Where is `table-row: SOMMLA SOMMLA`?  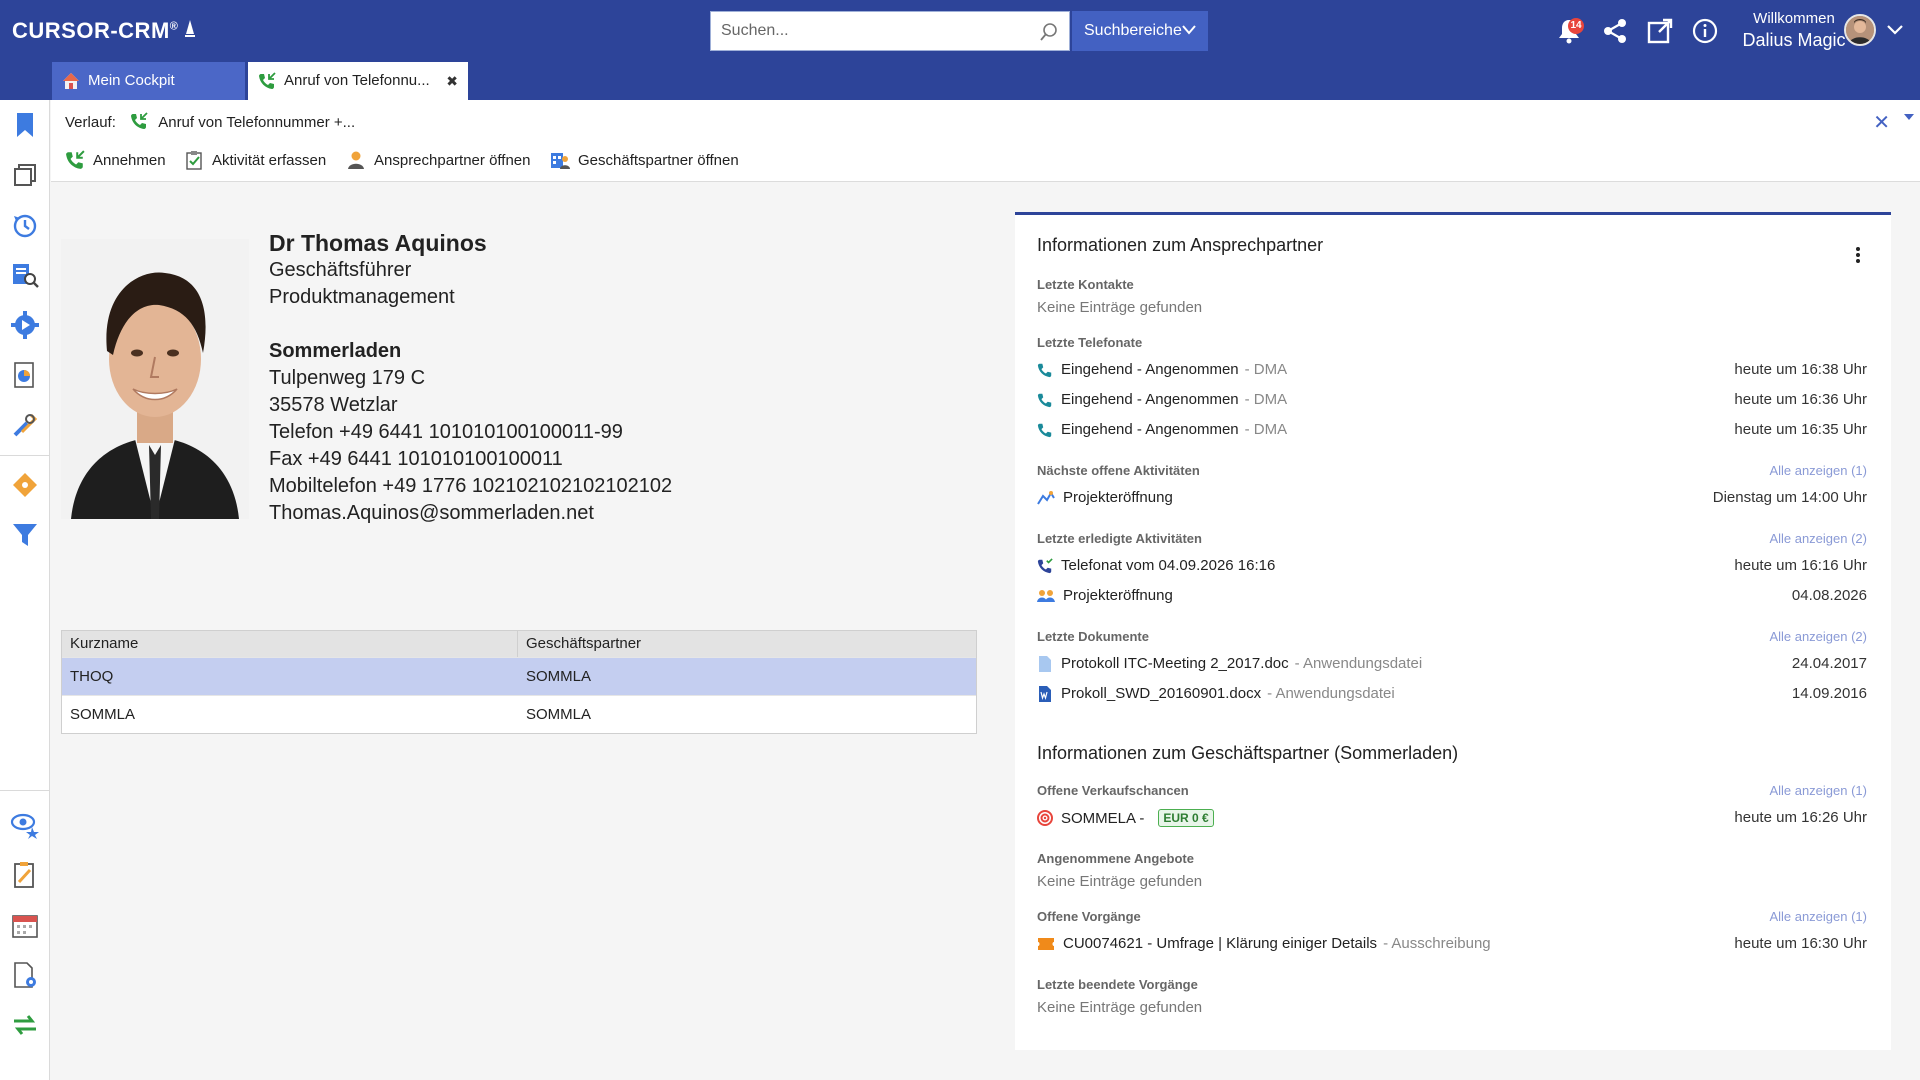 table-row: SOMMLA SOMMLA is located at coordinates (519, 714).